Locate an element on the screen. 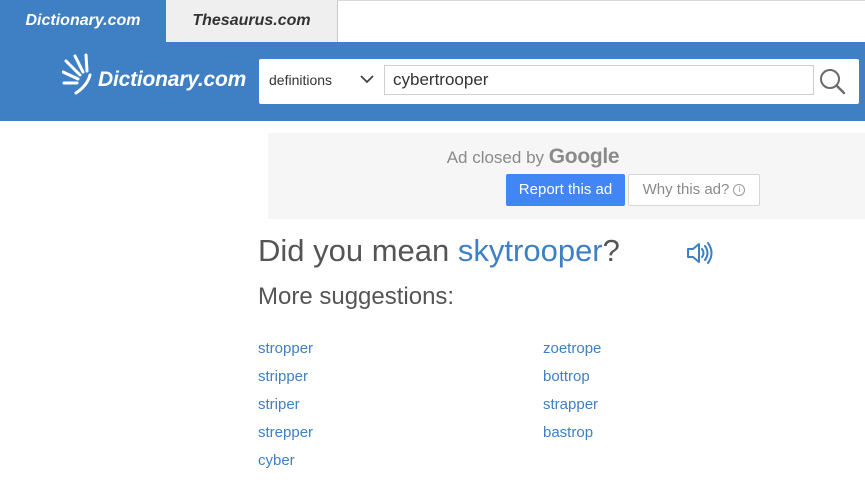 Image resolution: width=865 pixels, height=482 pixels. pronunciation-button is located at coordinates (700, 253).